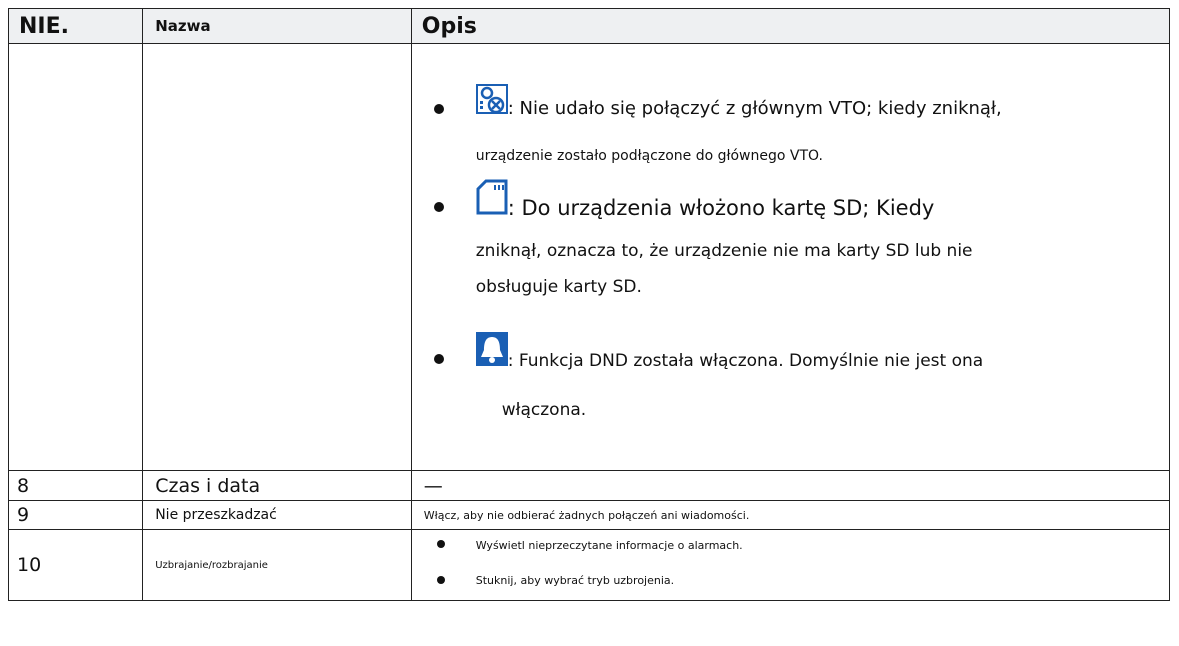  I want to click on cell-name: Uzbrajanie/rozbrajanie, so click(277, 565).